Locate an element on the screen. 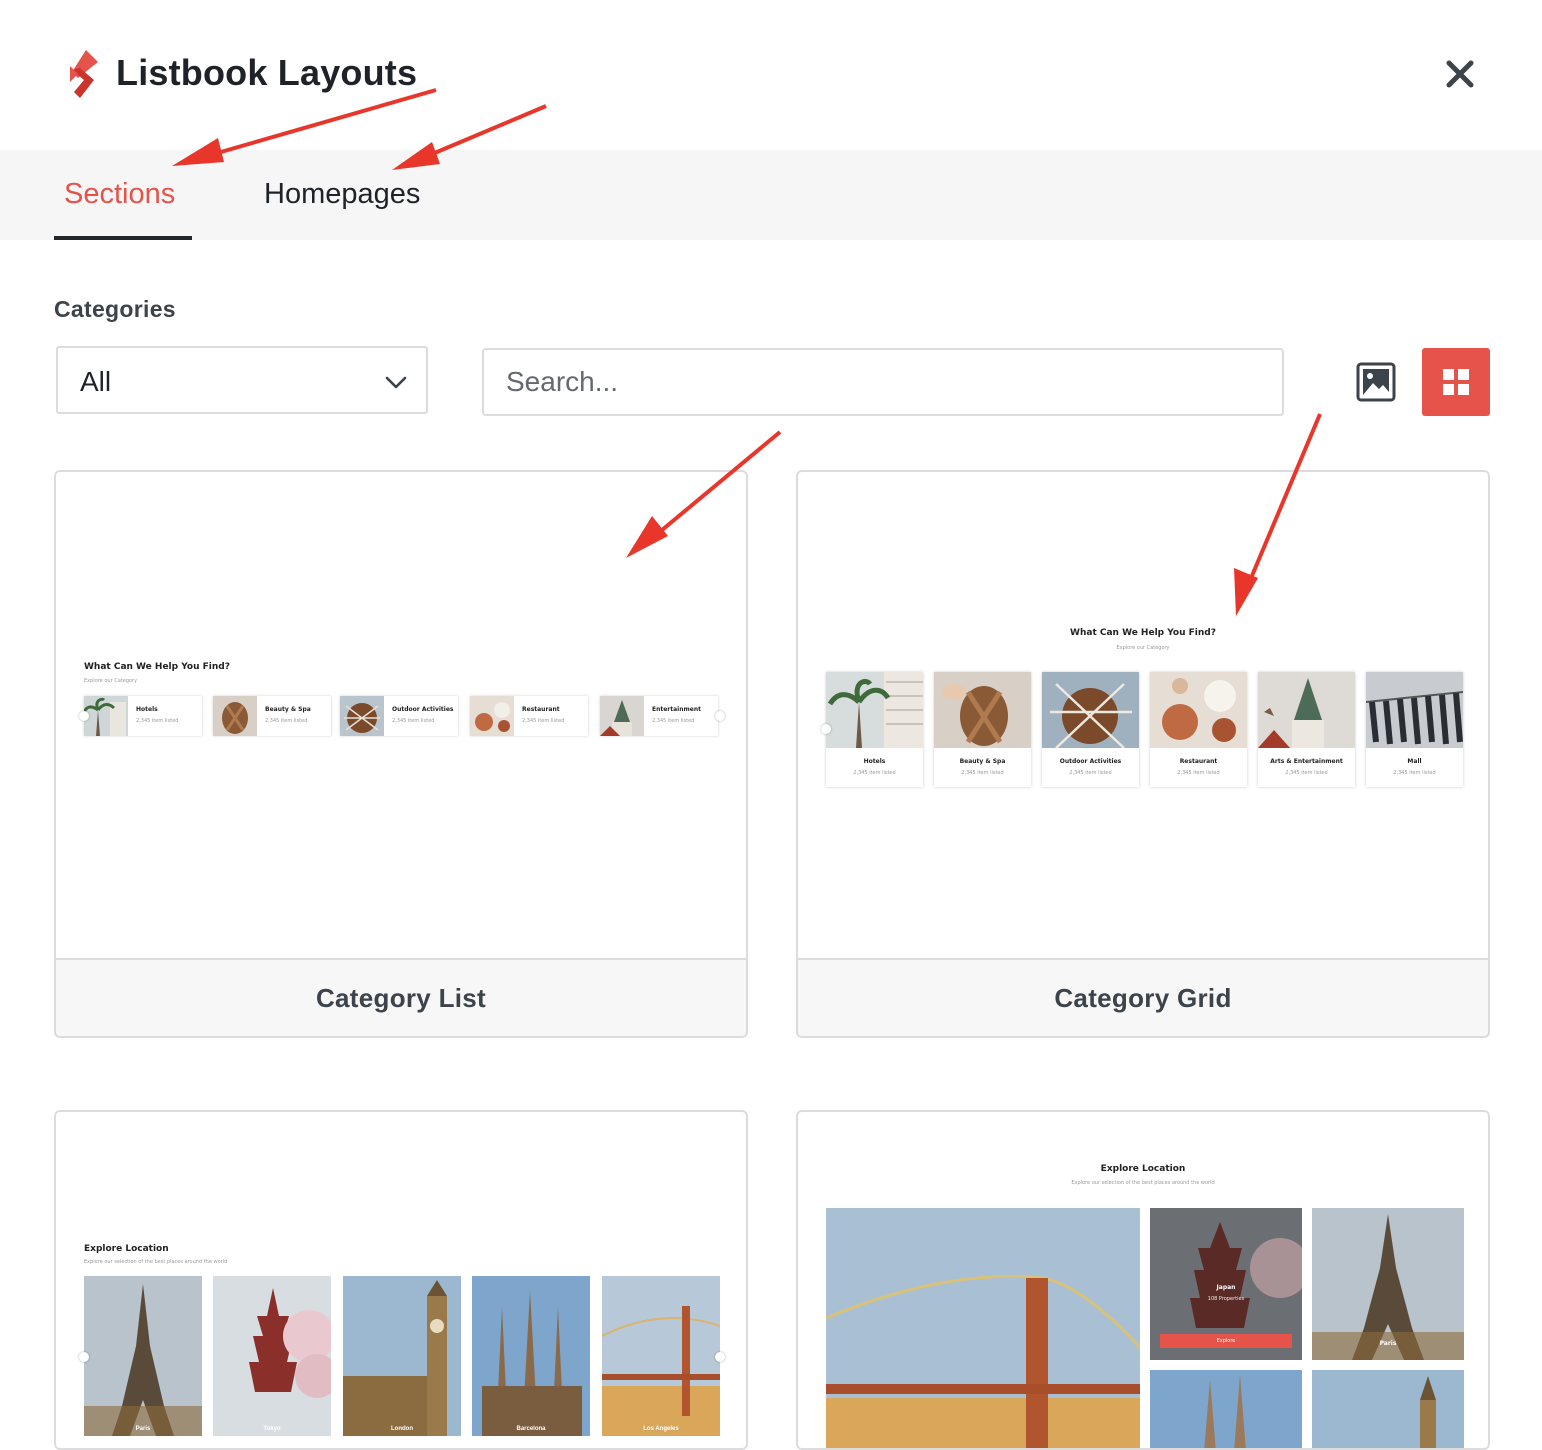 The width and height of the screenshot is (1542, 1450). preview-item: Outdoor Activities 2,345 item listed is located at coordinates (399, 716).